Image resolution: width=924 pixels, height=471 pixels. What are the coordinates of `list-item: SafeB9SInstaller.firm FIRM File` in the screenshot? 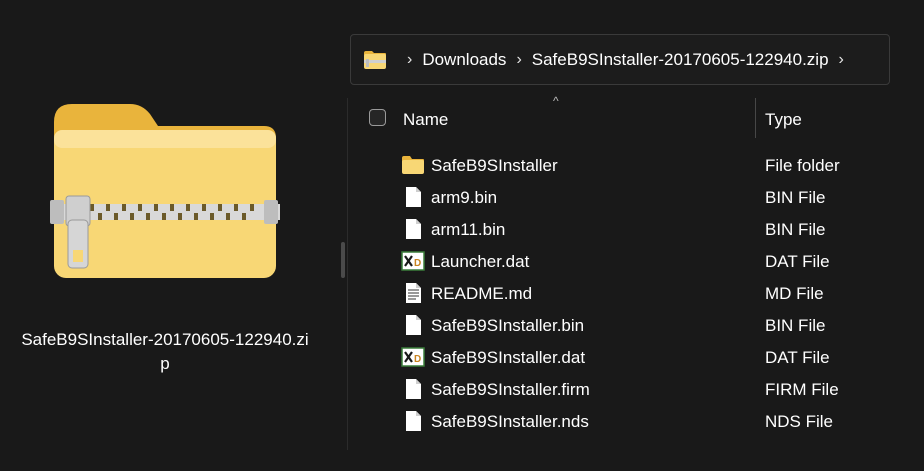 It's located at (639, 390).